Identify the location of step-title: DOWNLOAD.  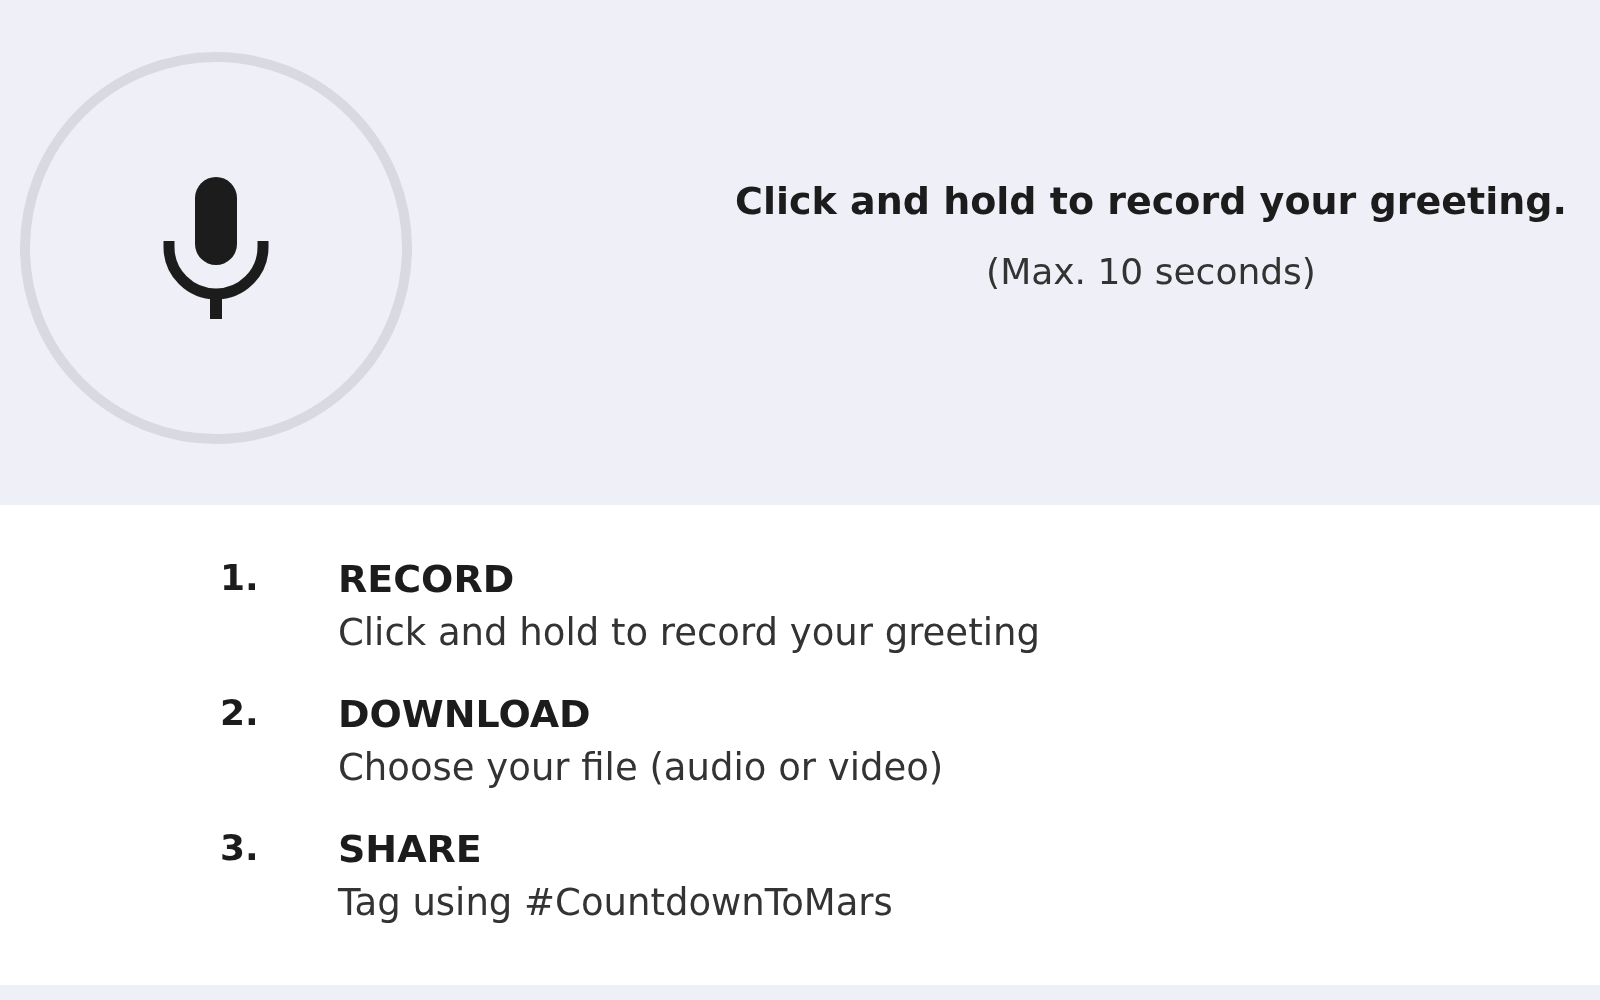
(465, 714).